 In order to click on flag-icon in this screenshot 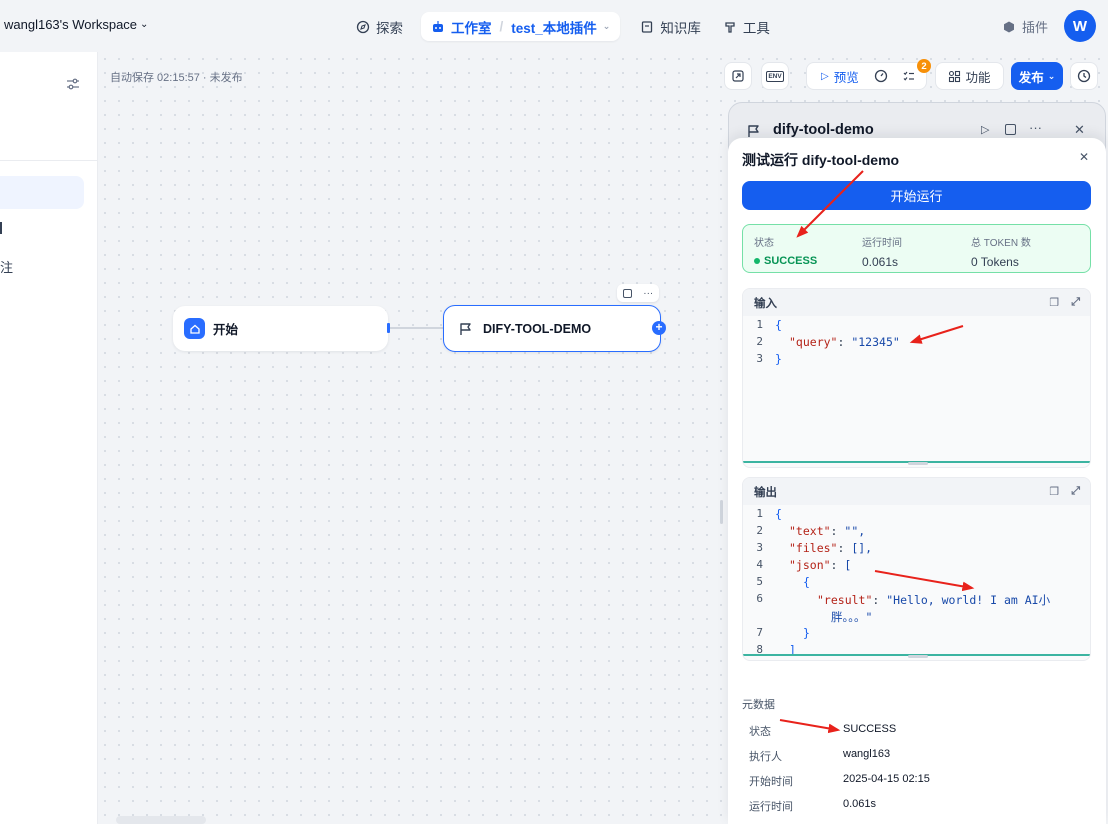, I will do `click(753, 131)`.